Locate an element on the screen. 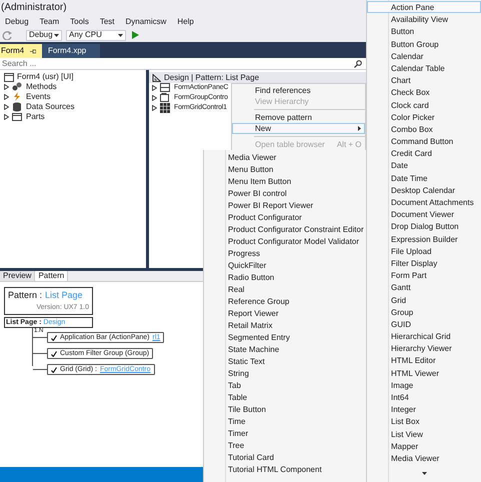 The image size is (481, 482). menu-item: Timer is located at coordinates (285, 434).